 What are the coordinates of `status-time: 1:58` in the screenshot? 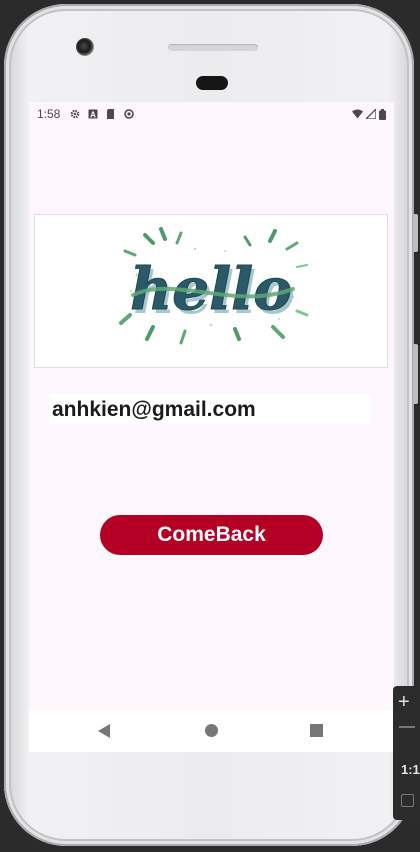 It's located at (49, 114).